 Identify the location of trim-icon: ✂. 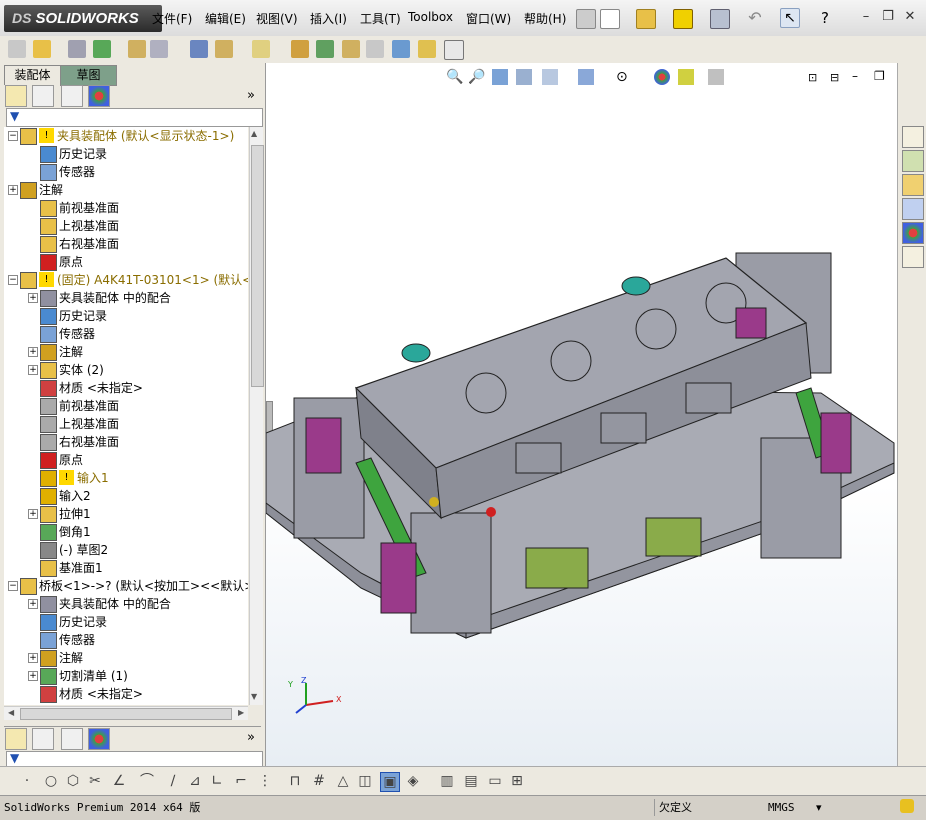
(95, 781).